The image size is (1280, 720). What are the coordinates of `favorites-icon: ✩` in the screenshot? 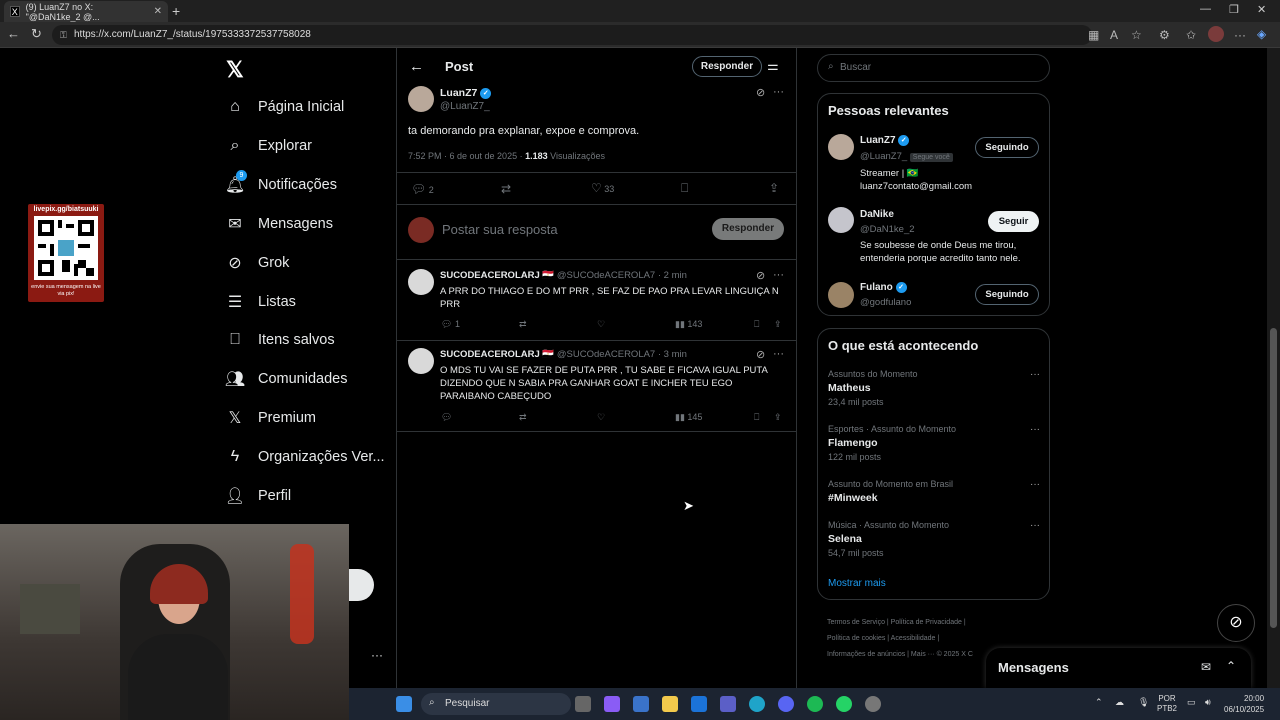 It's located at (1191, 35).